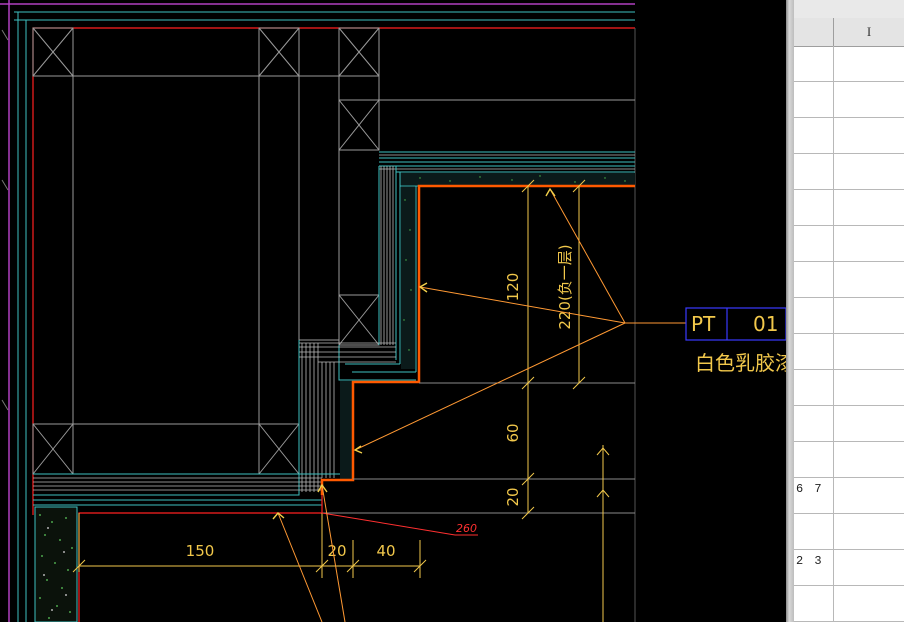 The height and width of the screenshot is (622, 904). I want to click on concrete-hatch, so click(56, 564).